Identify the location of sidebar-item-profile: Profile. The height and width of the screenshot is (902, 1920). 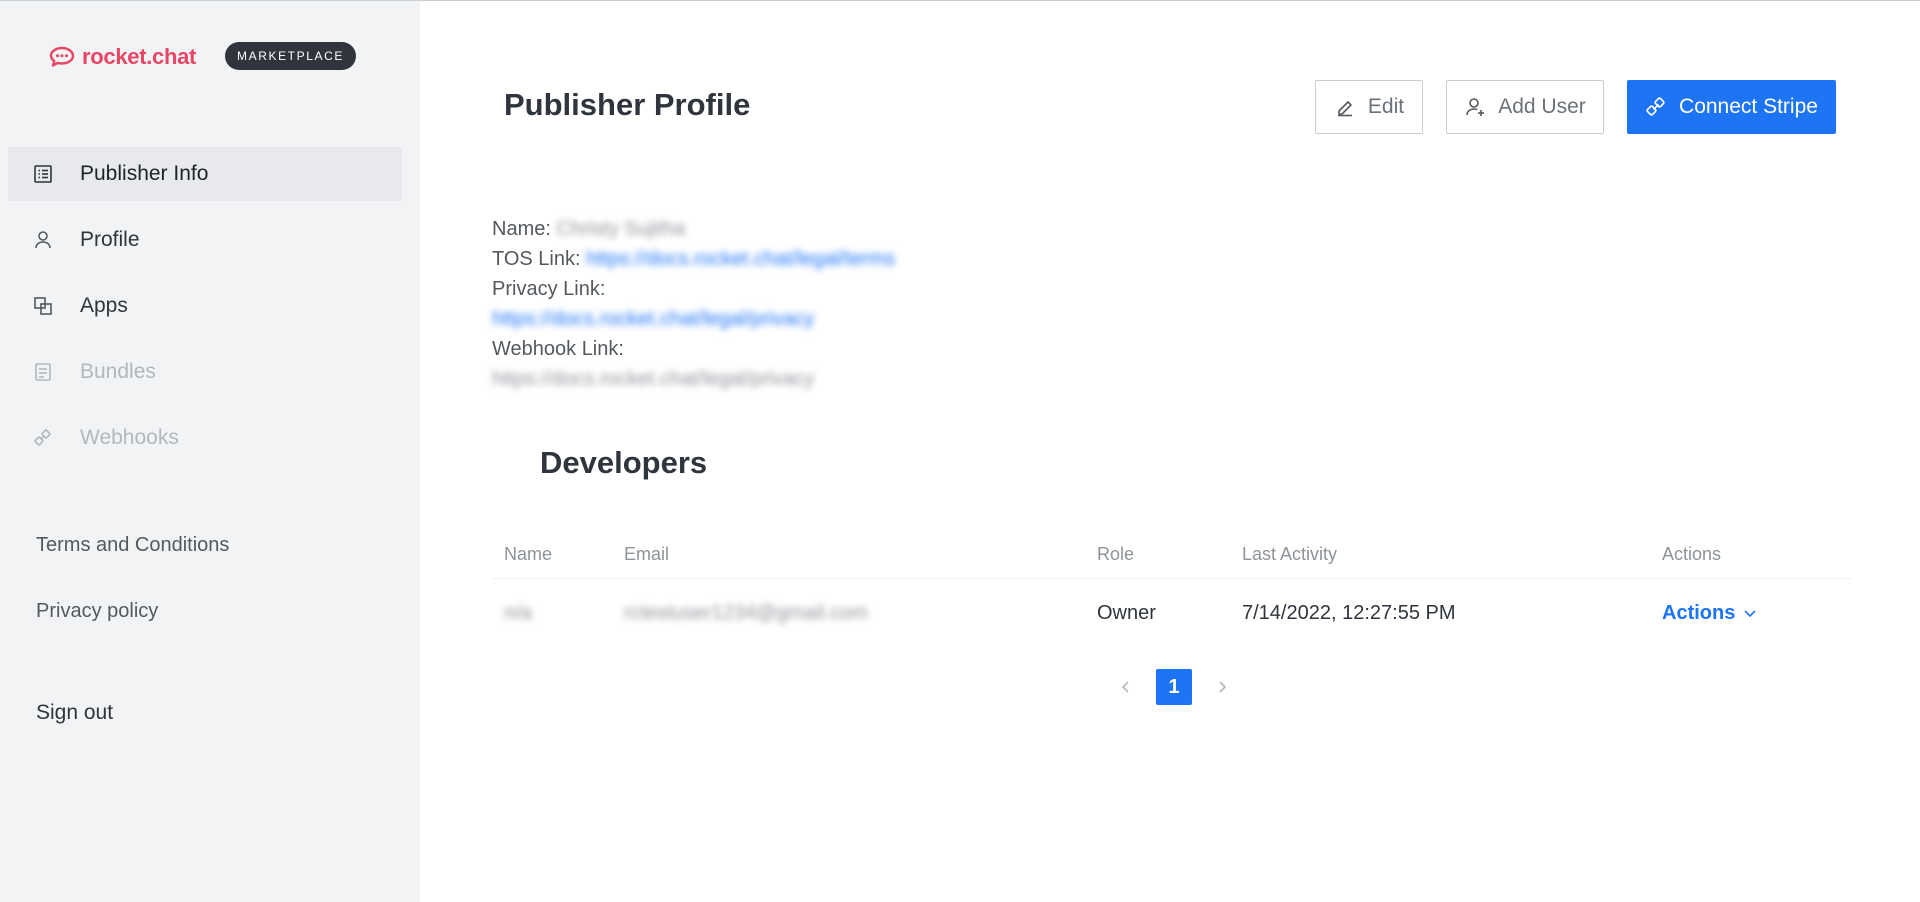
(205, 240).